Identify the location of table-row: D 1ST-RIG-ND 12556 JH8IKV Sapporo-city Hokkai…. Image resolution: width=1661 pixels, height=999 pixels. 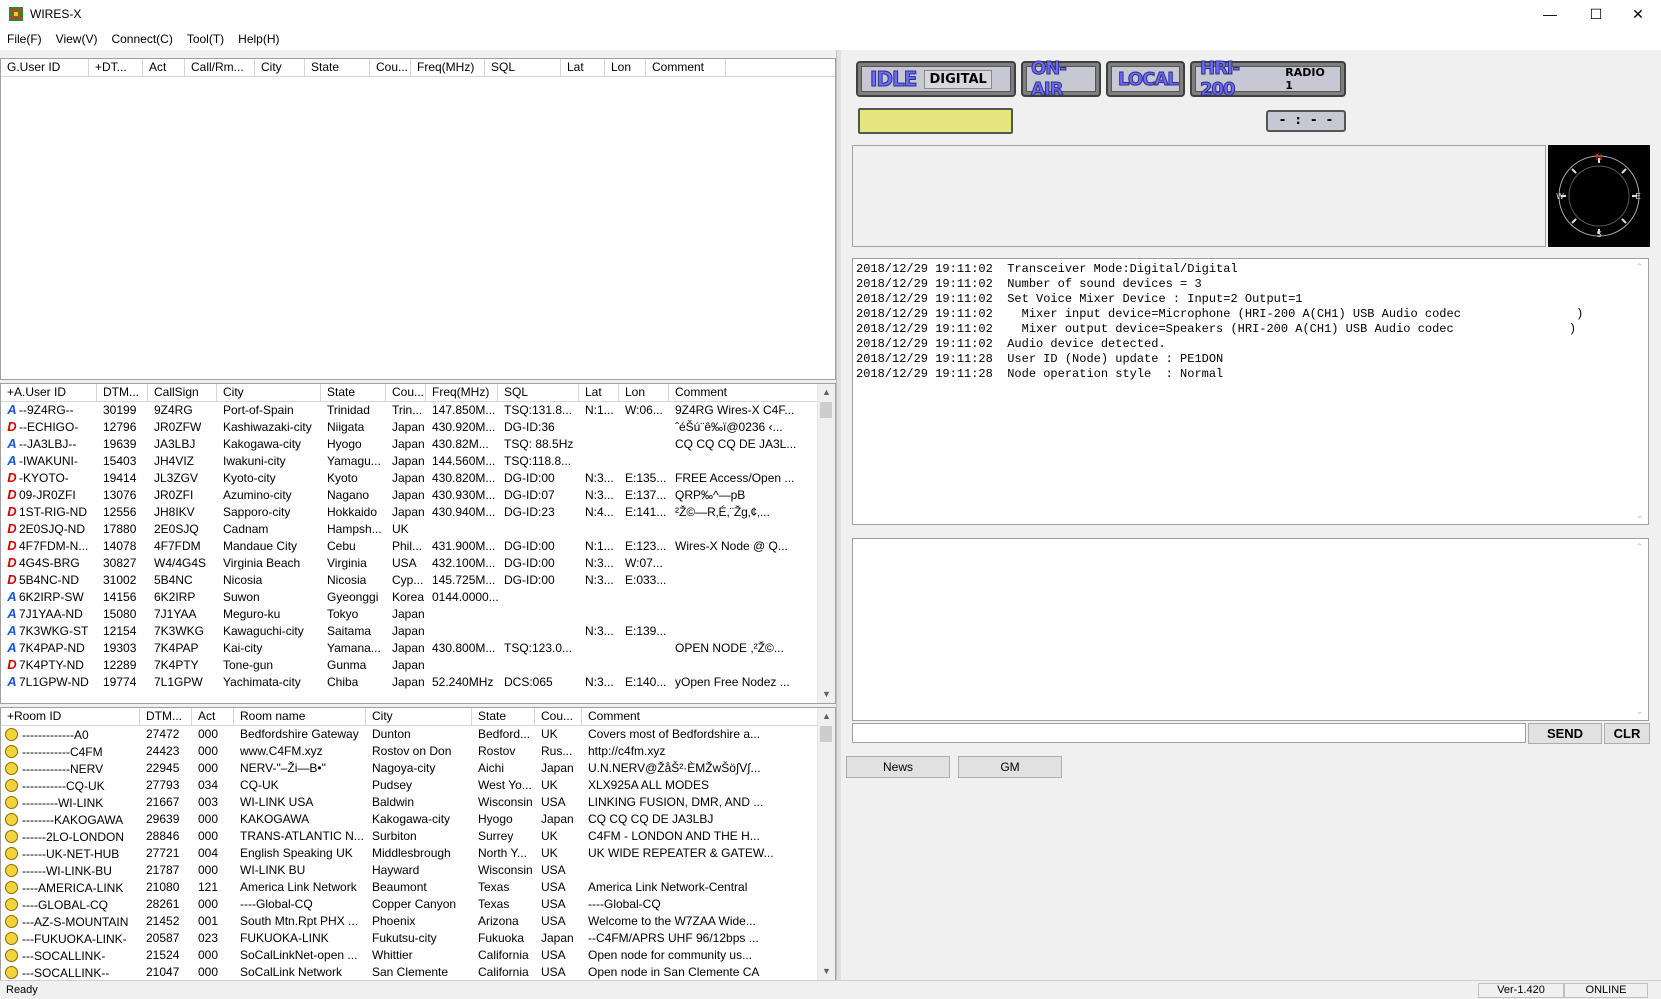
(409, 512).